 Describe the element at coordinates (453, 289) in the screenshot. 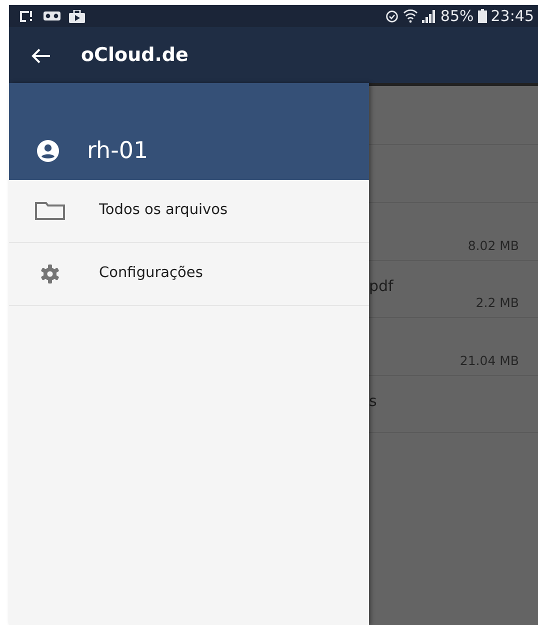

I see `file-row: pdf 2.2 MB` at that location.